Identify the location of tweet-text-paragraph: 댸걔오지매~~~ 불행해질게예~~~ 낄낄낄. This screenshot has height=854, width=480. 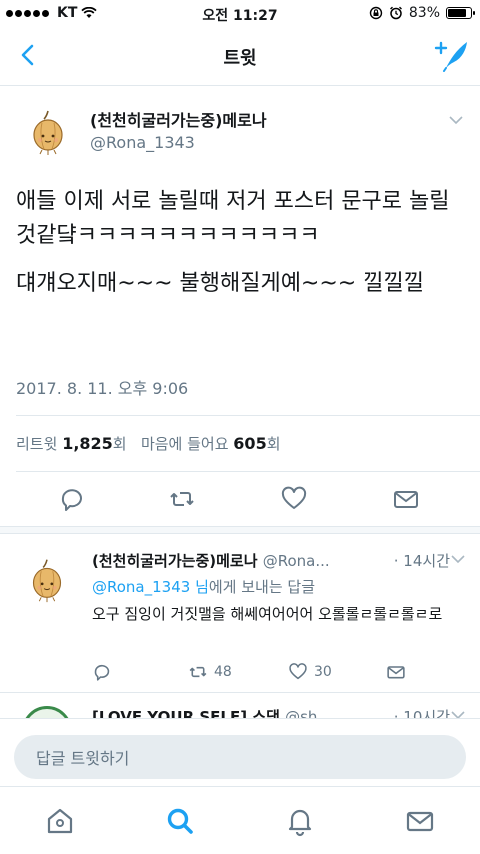
(220, 283).